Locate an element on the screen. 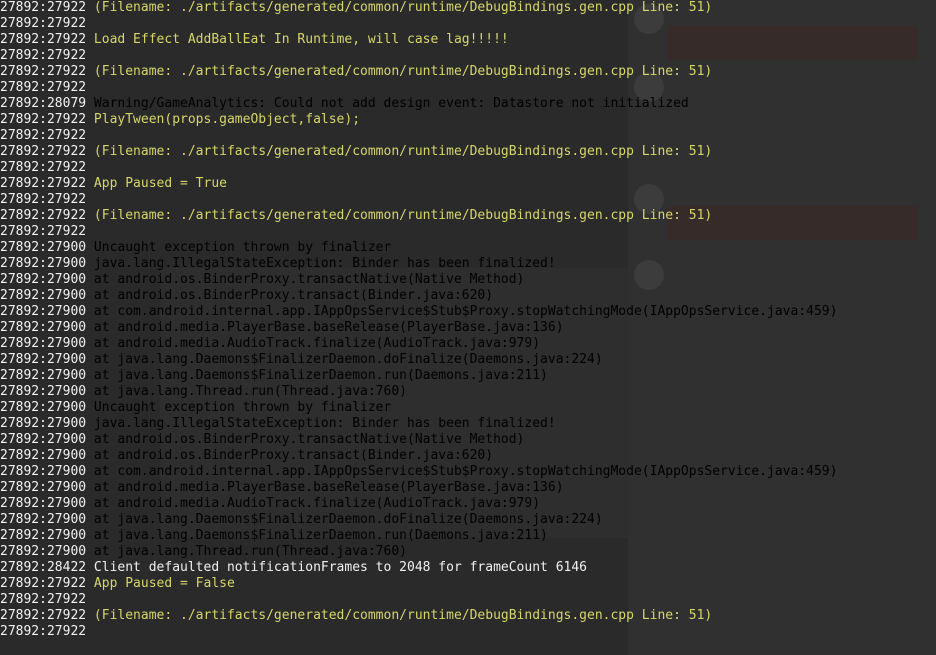  log-line: 27892:27922 App Paused = False is located at coordinates (468, 584).